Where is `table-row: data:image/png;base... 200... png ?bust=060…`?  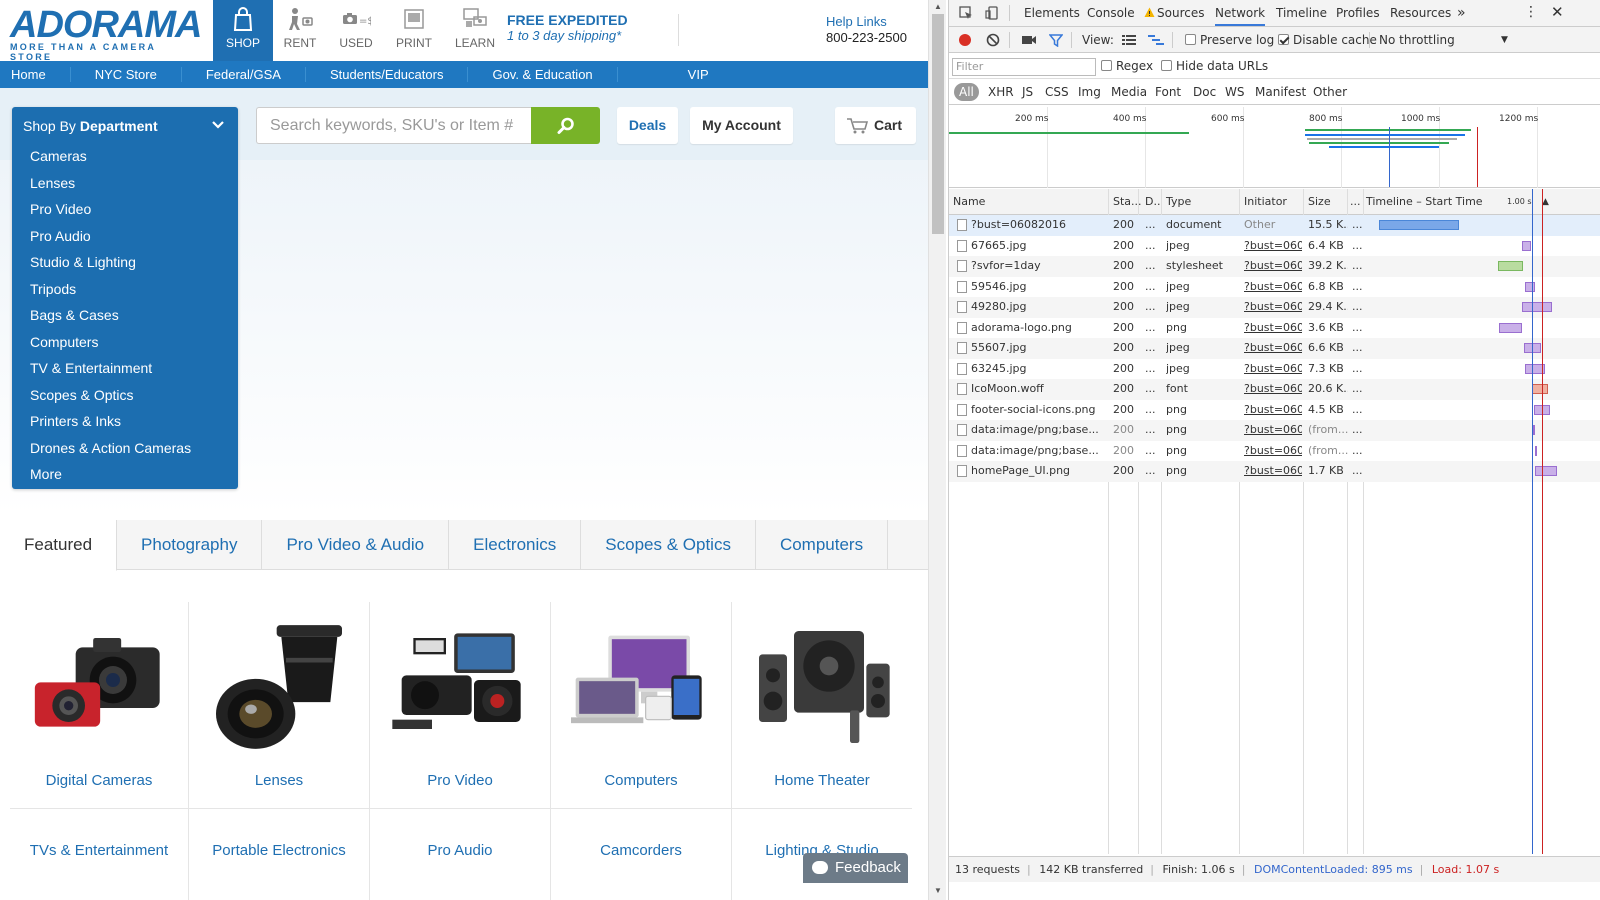 table-row: data:image/png;base... 200... png ?bust=060… is located at coordinates (1274, 451).